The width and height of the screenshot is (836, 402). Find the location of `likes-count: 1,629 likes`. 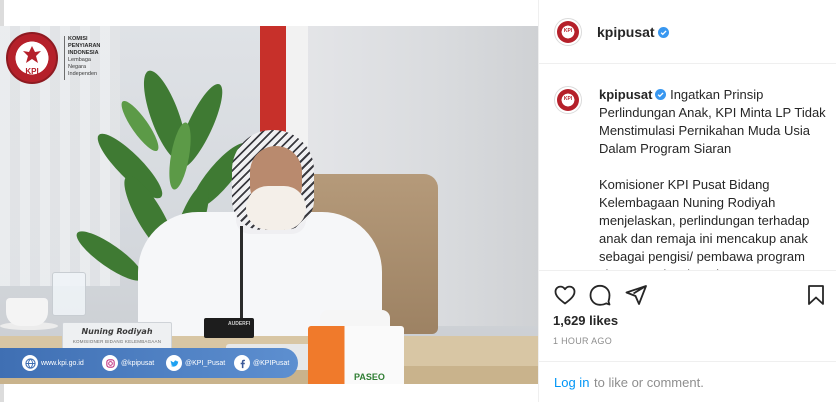

likes-count: 1,629 likes is located at coordinates (585, 320).